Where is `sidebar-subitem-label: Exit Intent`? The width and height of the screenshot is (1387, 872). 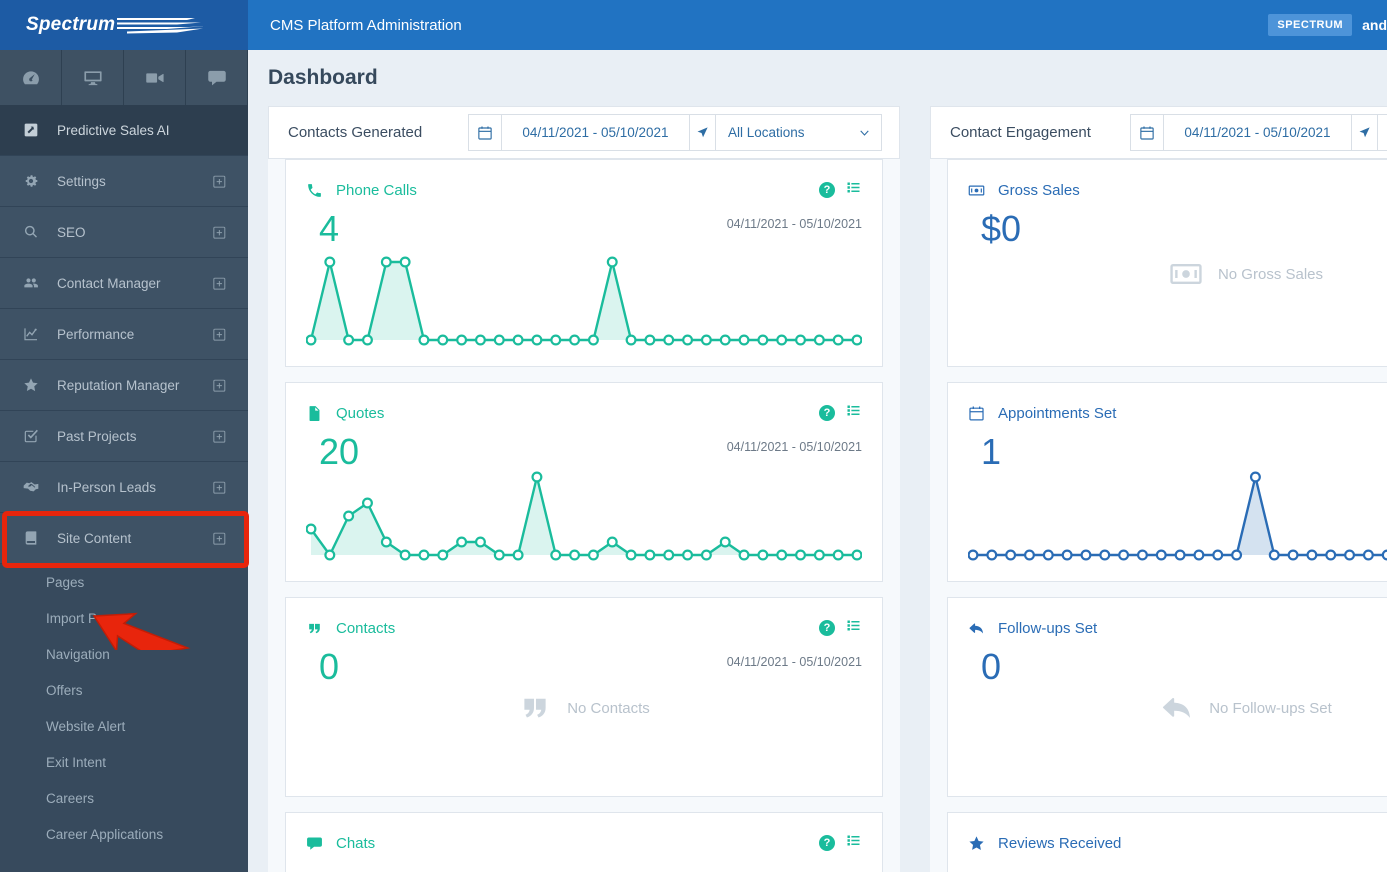
sidebar-subitem-label: Exit Intent is located at coordinates (76, 762).